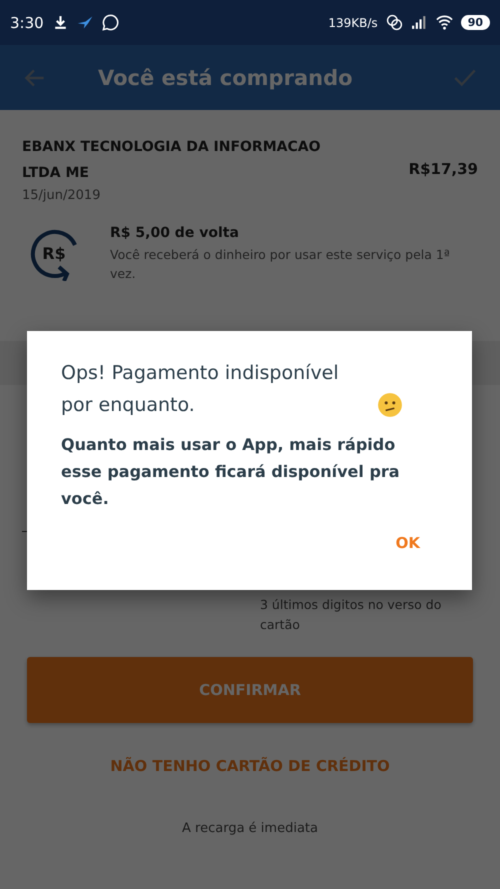 This screenshot has height=889, width=500. Describe the element at coordinates (250, 766) in the screenshot. I see `no-credit-card-link: NÃO TENHO CARTÃO DE CRÉDITO` at that location.